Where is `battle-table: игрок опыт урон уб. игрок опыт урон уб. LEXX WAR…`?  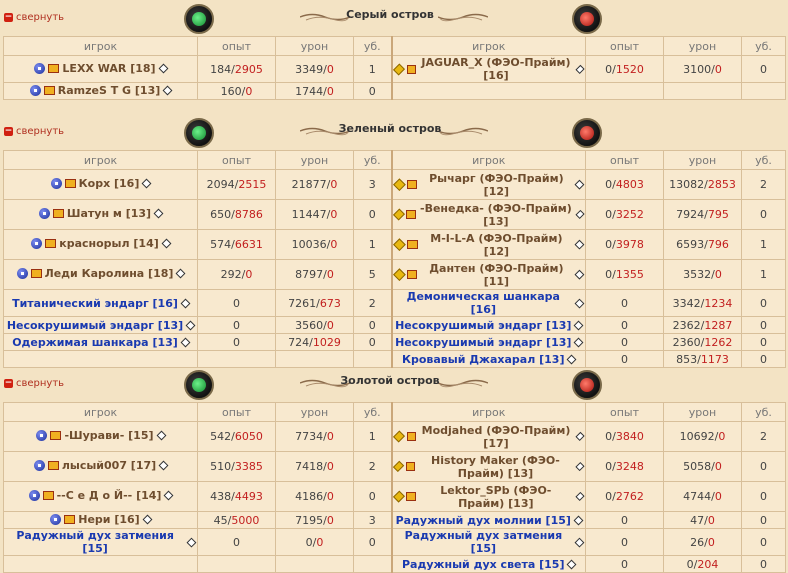
battle-table: игрок опыт урон уб. игрок опыт урон уб. LEXX WAR… is located at coordinates (394, 68).